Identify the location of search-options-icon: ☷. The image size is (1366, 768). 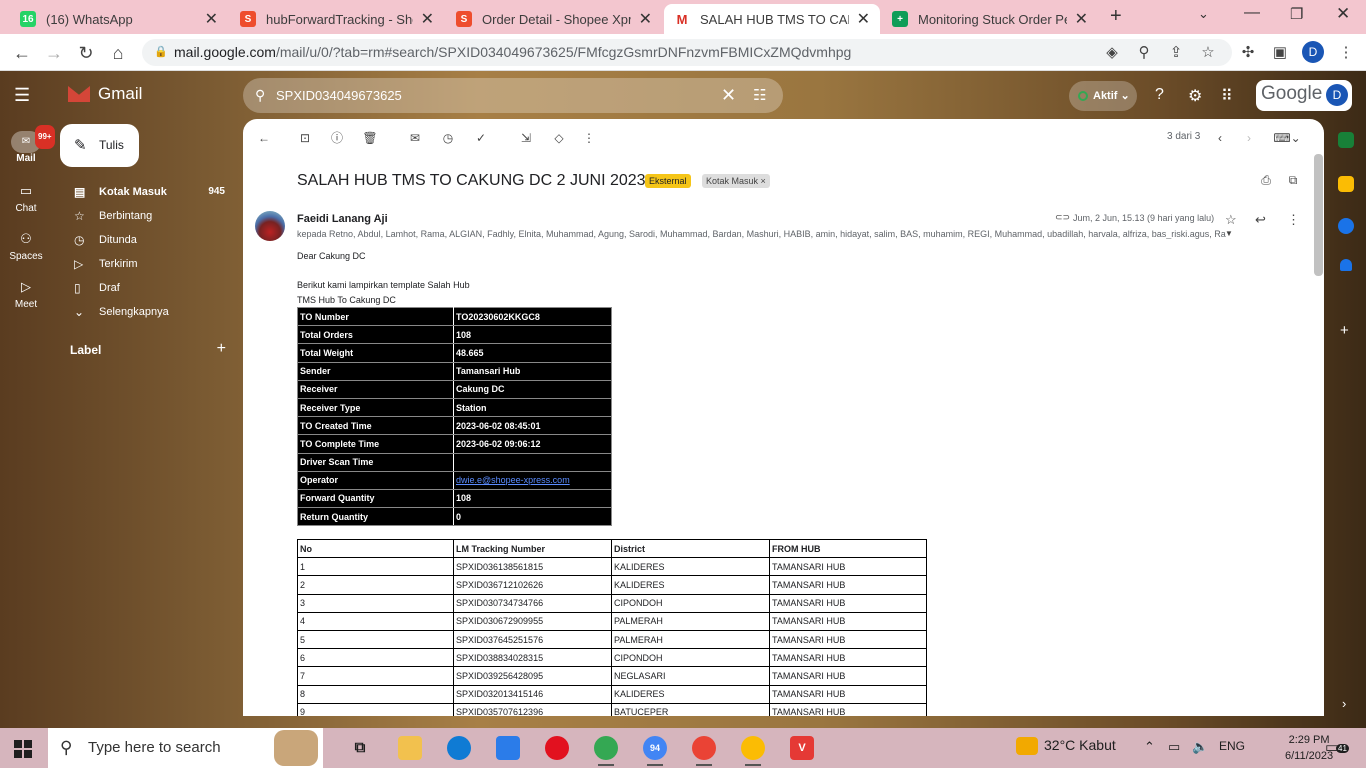
(759, 95).